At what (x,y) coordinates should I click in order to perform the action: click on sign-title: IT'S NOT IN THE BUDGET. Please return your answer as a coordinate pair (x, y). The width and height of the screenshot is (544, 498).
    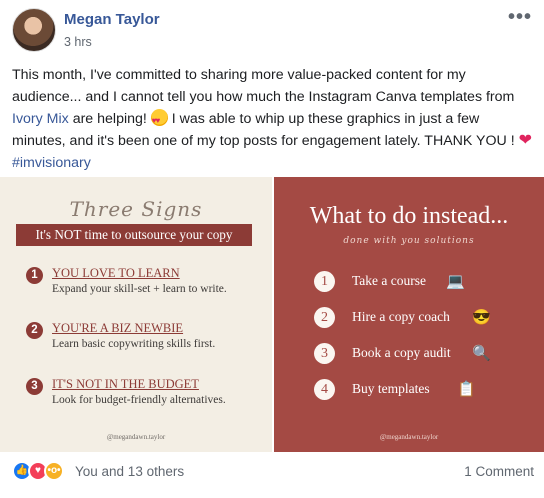
    Looking at the image, I should click on (125, 384).